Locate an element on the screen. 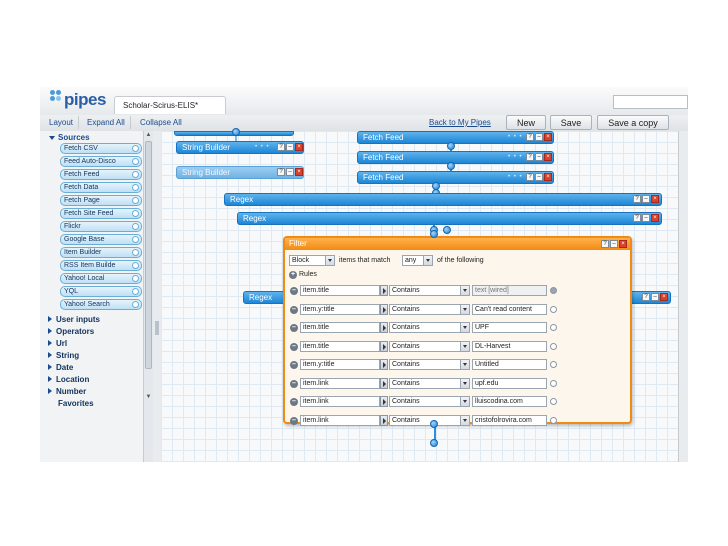 The height and width of the screenshot is (546, 728). sidebar-scrollbar: ▲ ▼ is located at coordinates (148, 296).